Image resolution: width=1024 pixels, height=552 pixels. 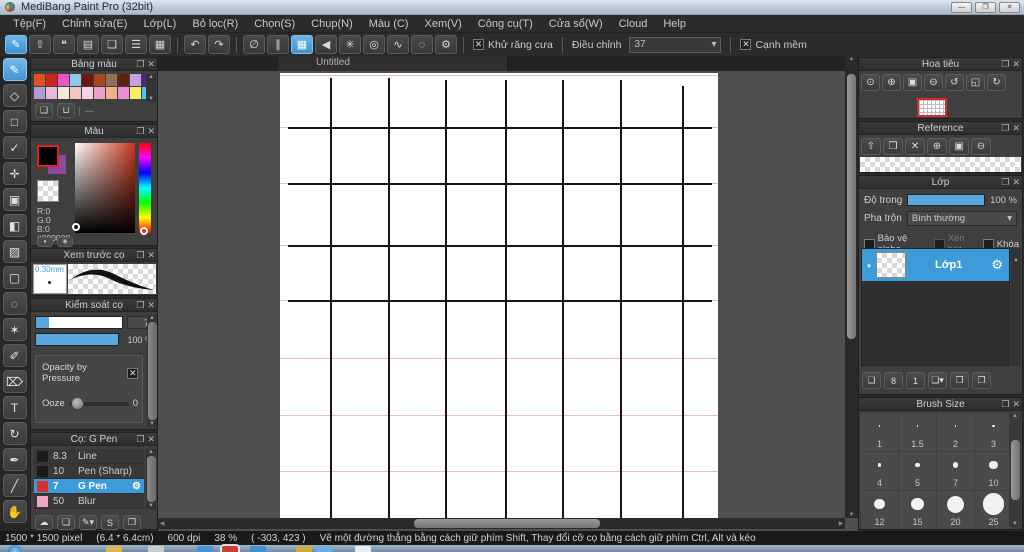 What do you see at coordinates (14, 433) in the screenshot?
I see `tool-rotate: ↻` at bounding box center [14, 433].